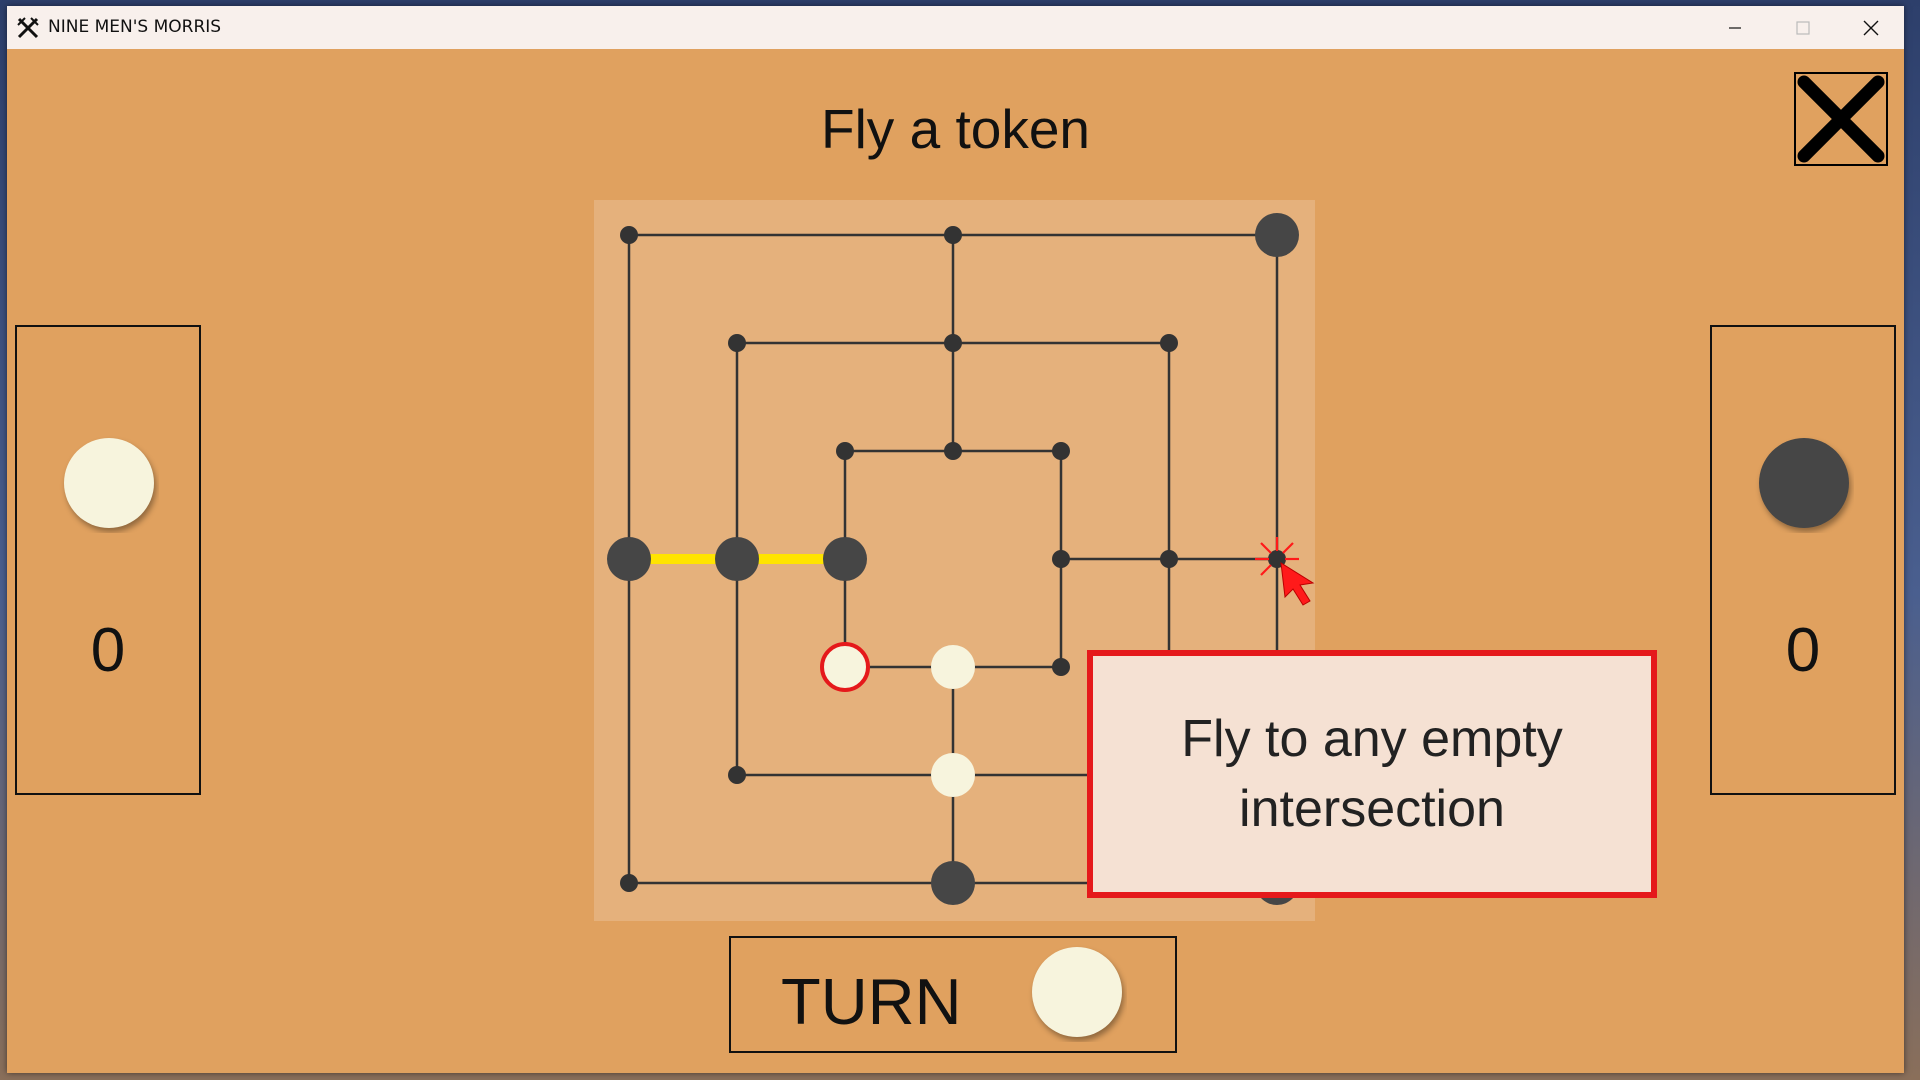  Describe the element at coordinates (1077, 992) in the screenshot. I see `current-turn-token` at that location.